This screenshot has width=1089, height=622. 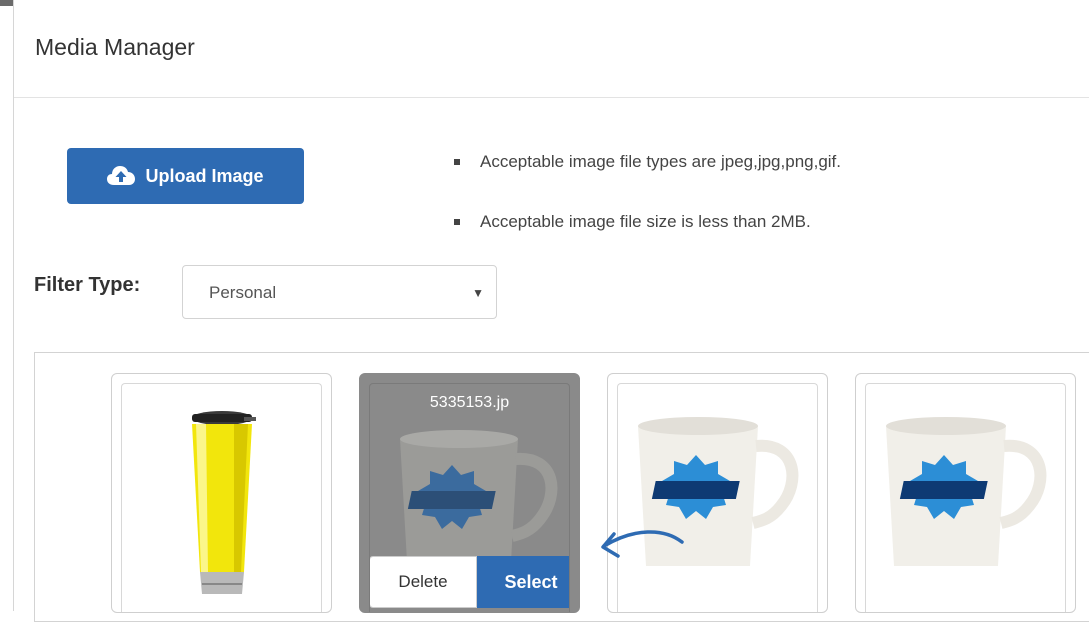 I want to click on gallery-tile-selected: 5335153.jp Delete Select, so click(x=469, y=493).